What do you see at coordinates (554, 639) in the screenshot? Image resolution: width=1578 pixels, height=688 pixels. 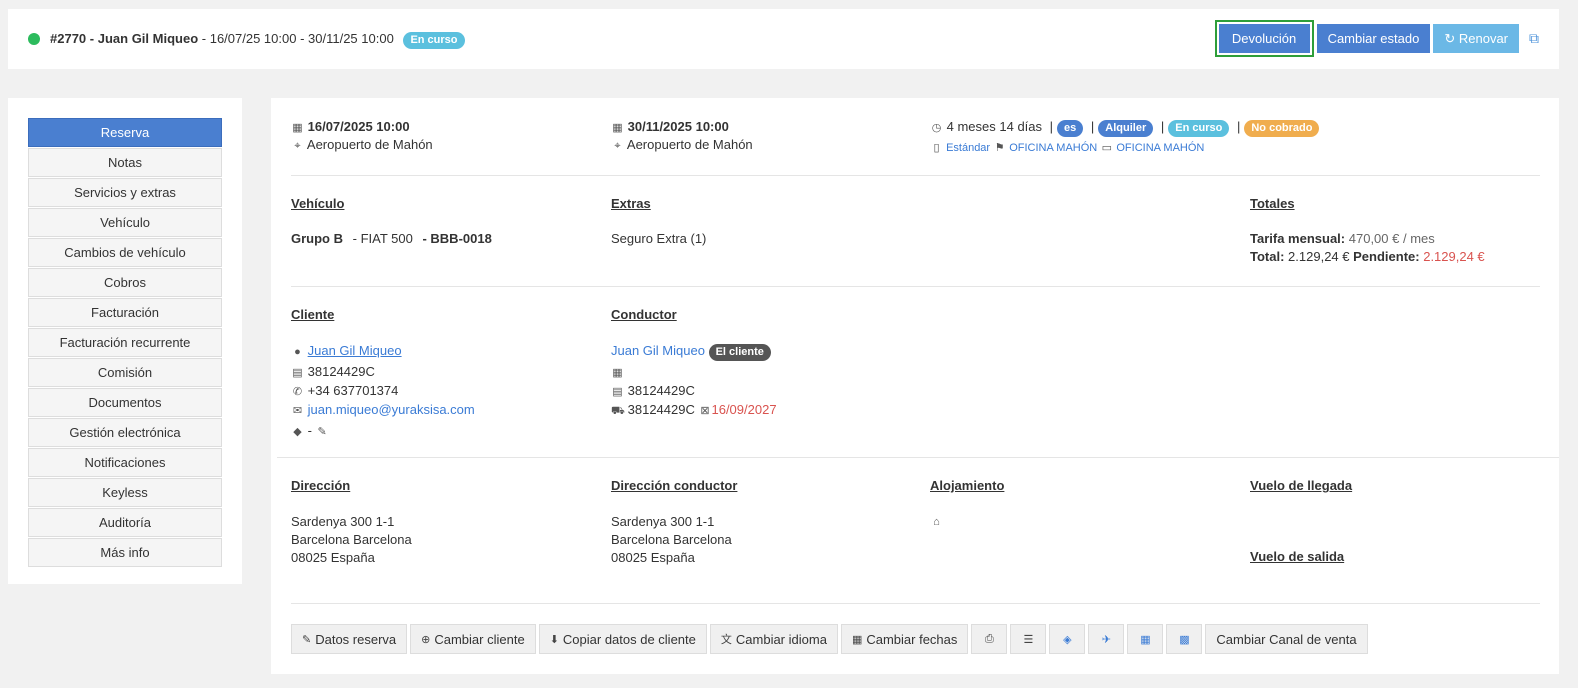 I see `arrow-circle-down-icon: ⬇` at bounding box center [554, 639].